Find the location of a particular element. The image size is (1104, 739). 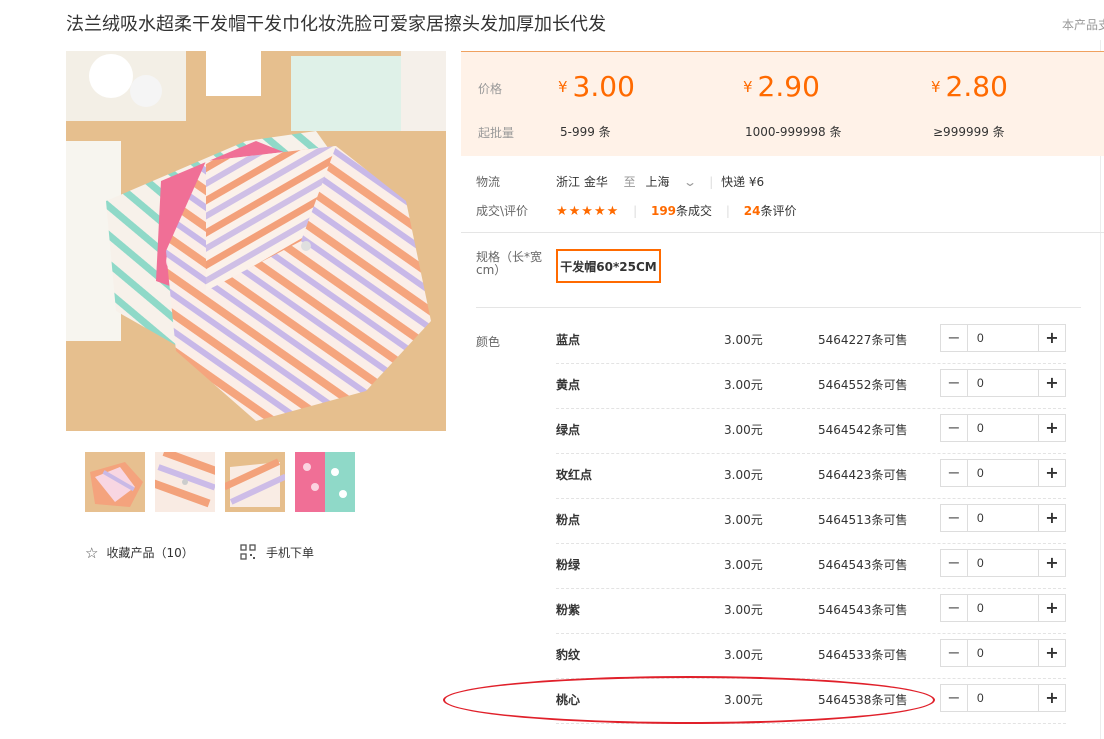

color-name: 黄点 is located at coordinates (568, 385).